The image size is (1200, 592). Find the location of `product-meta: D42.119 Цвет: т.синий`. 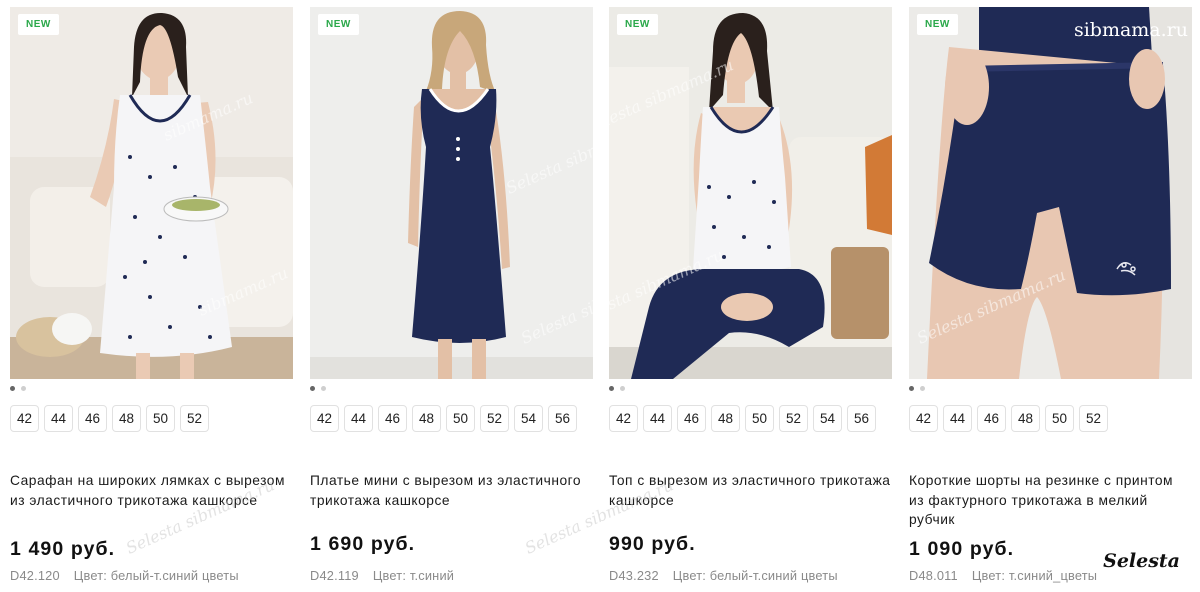

product-meta: D42.119 Цвет: т.синий is located at coordinates (382, 575).